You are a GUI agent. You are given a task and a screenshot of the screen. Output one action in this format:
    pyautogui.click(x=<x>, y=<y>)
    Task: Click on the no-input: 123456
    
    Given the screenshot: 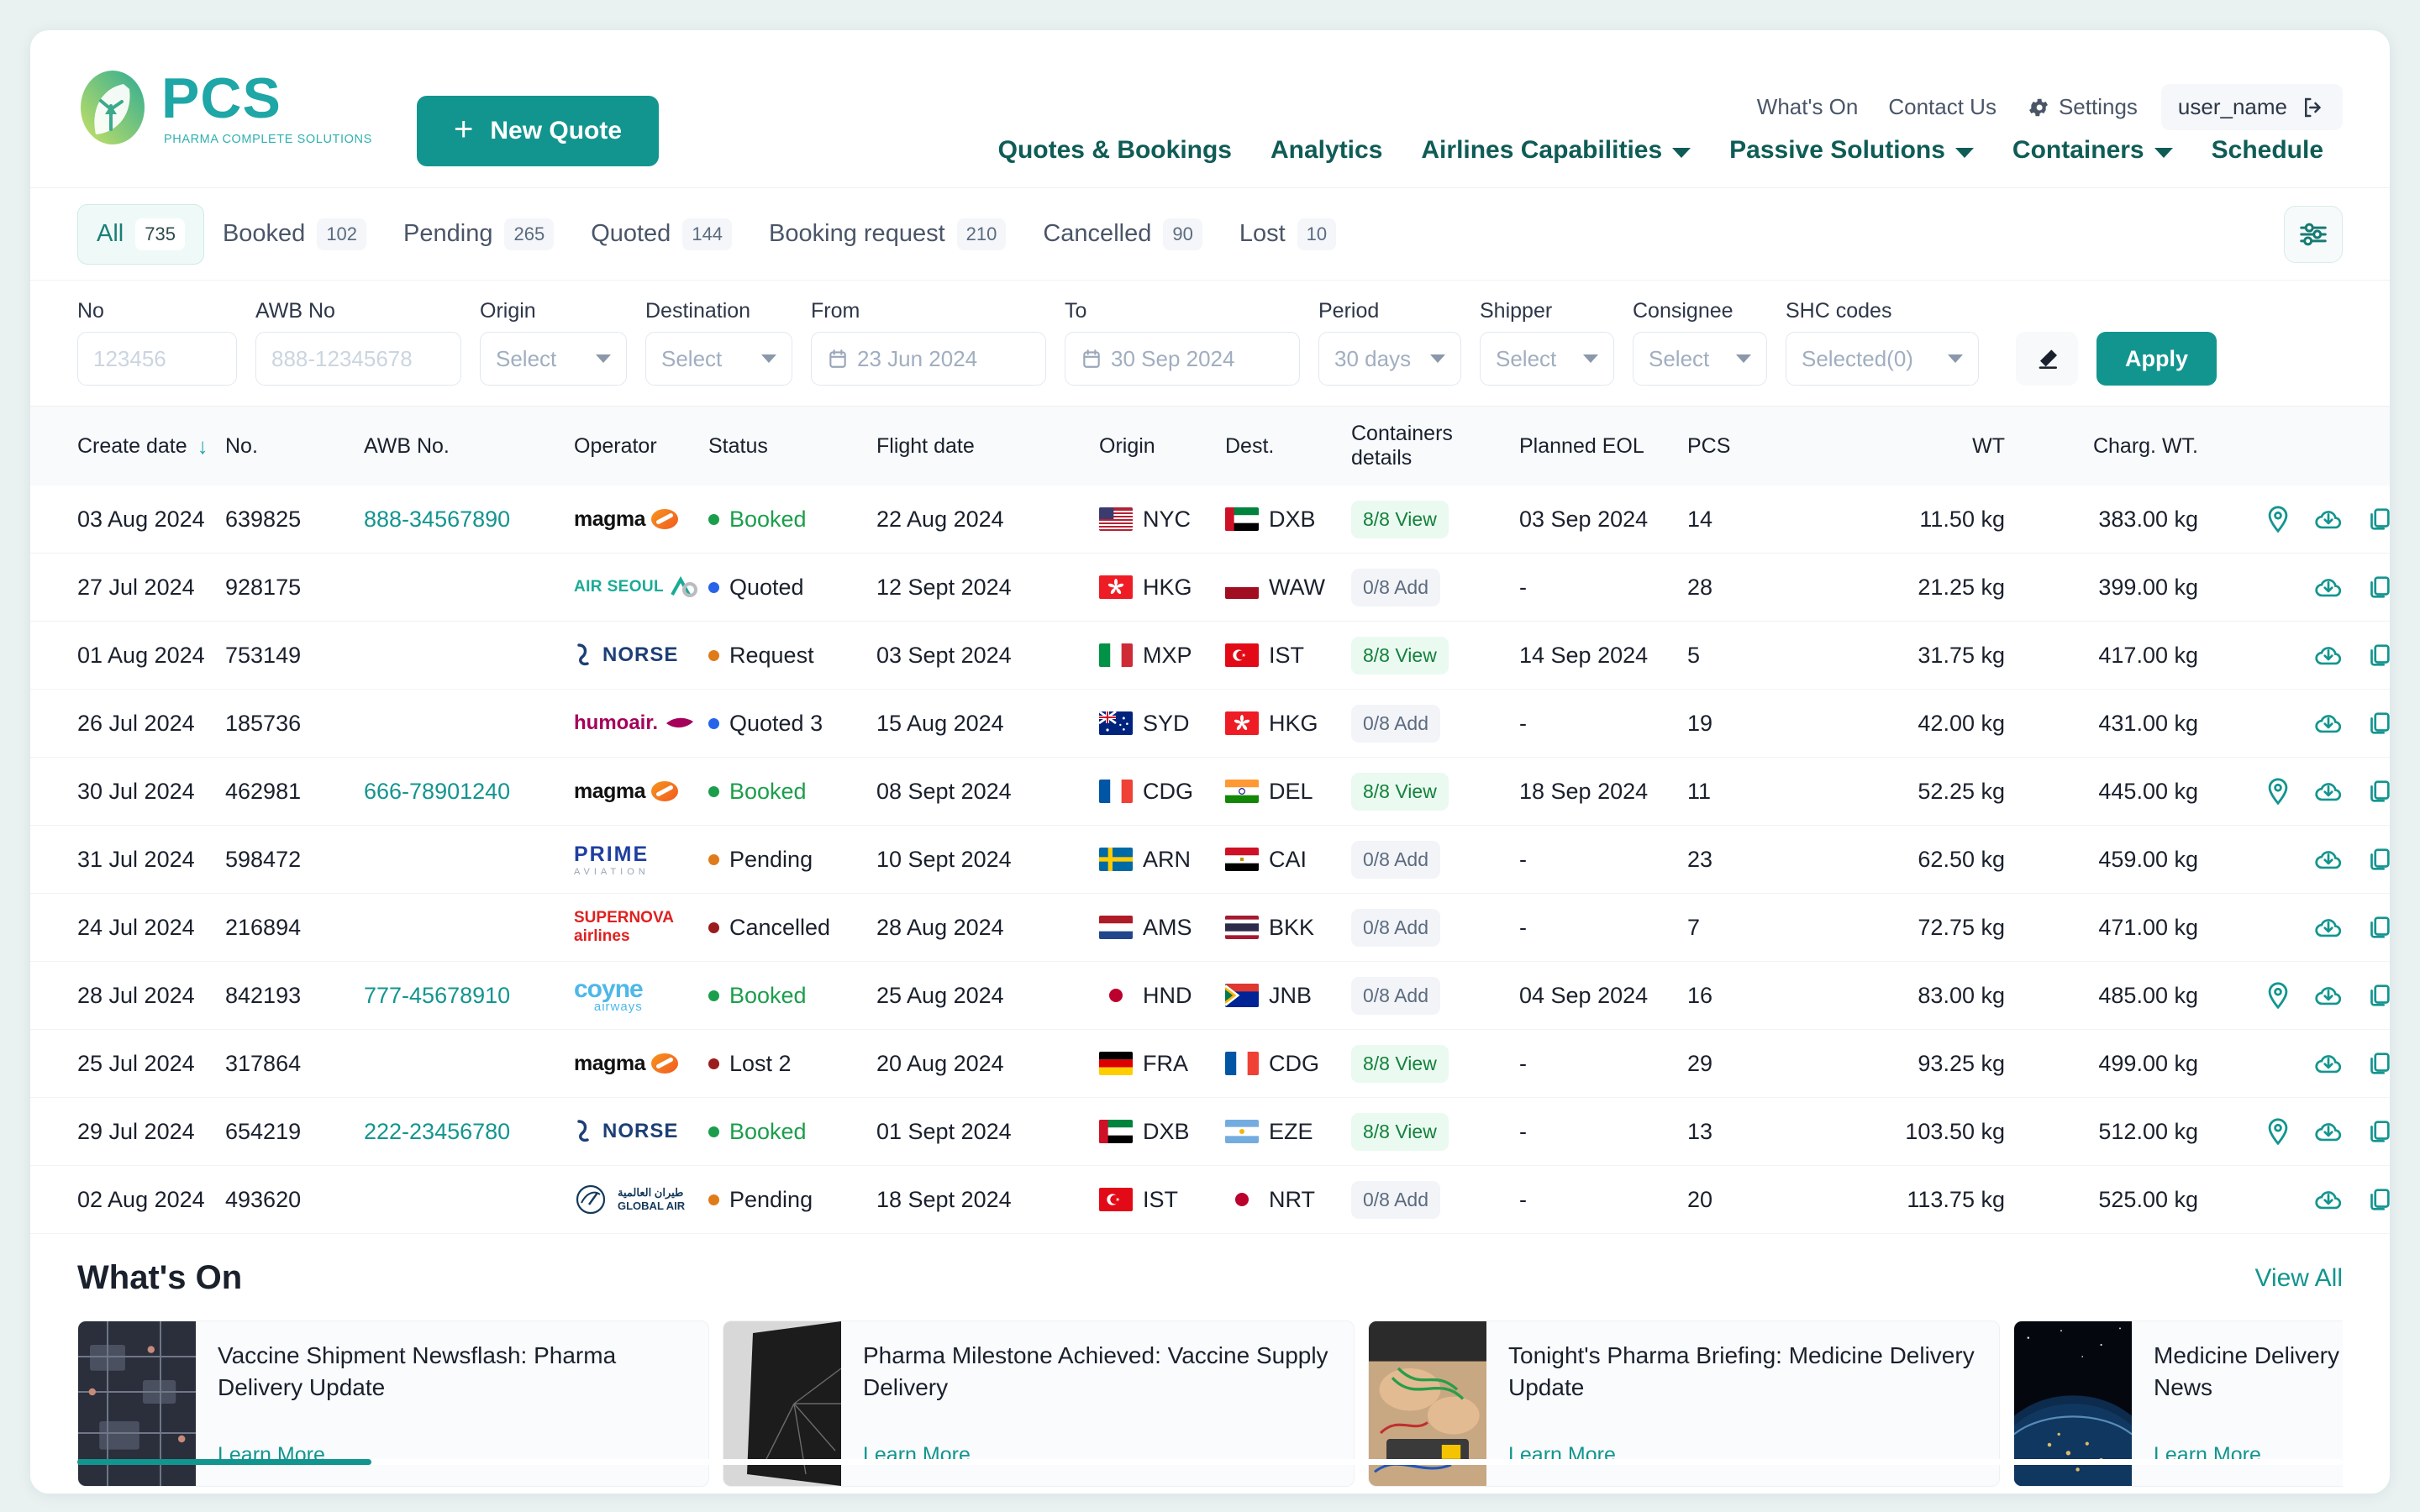 What is the action you would take?
    pyautogui.click(x=157, y=359)
    